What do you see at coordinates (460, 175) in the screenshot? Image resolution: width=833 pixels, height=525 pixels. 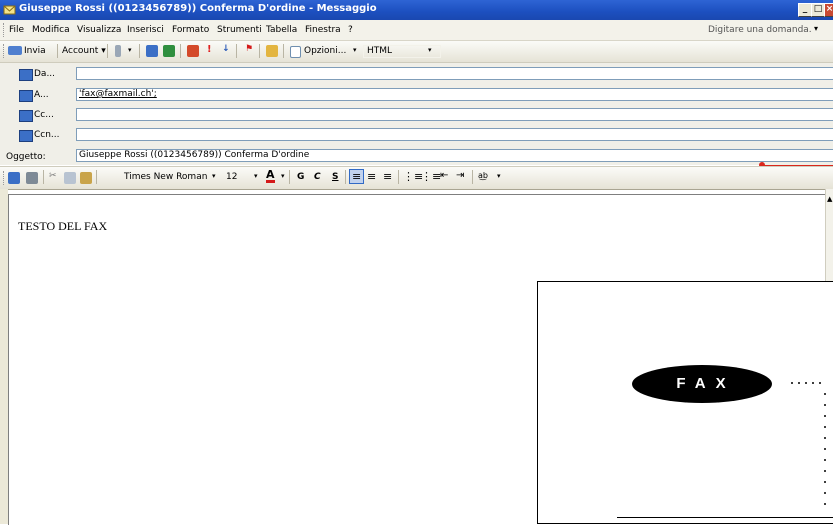 I see `increase-indent-icon: ⇥` at bounding box center [460, 175].